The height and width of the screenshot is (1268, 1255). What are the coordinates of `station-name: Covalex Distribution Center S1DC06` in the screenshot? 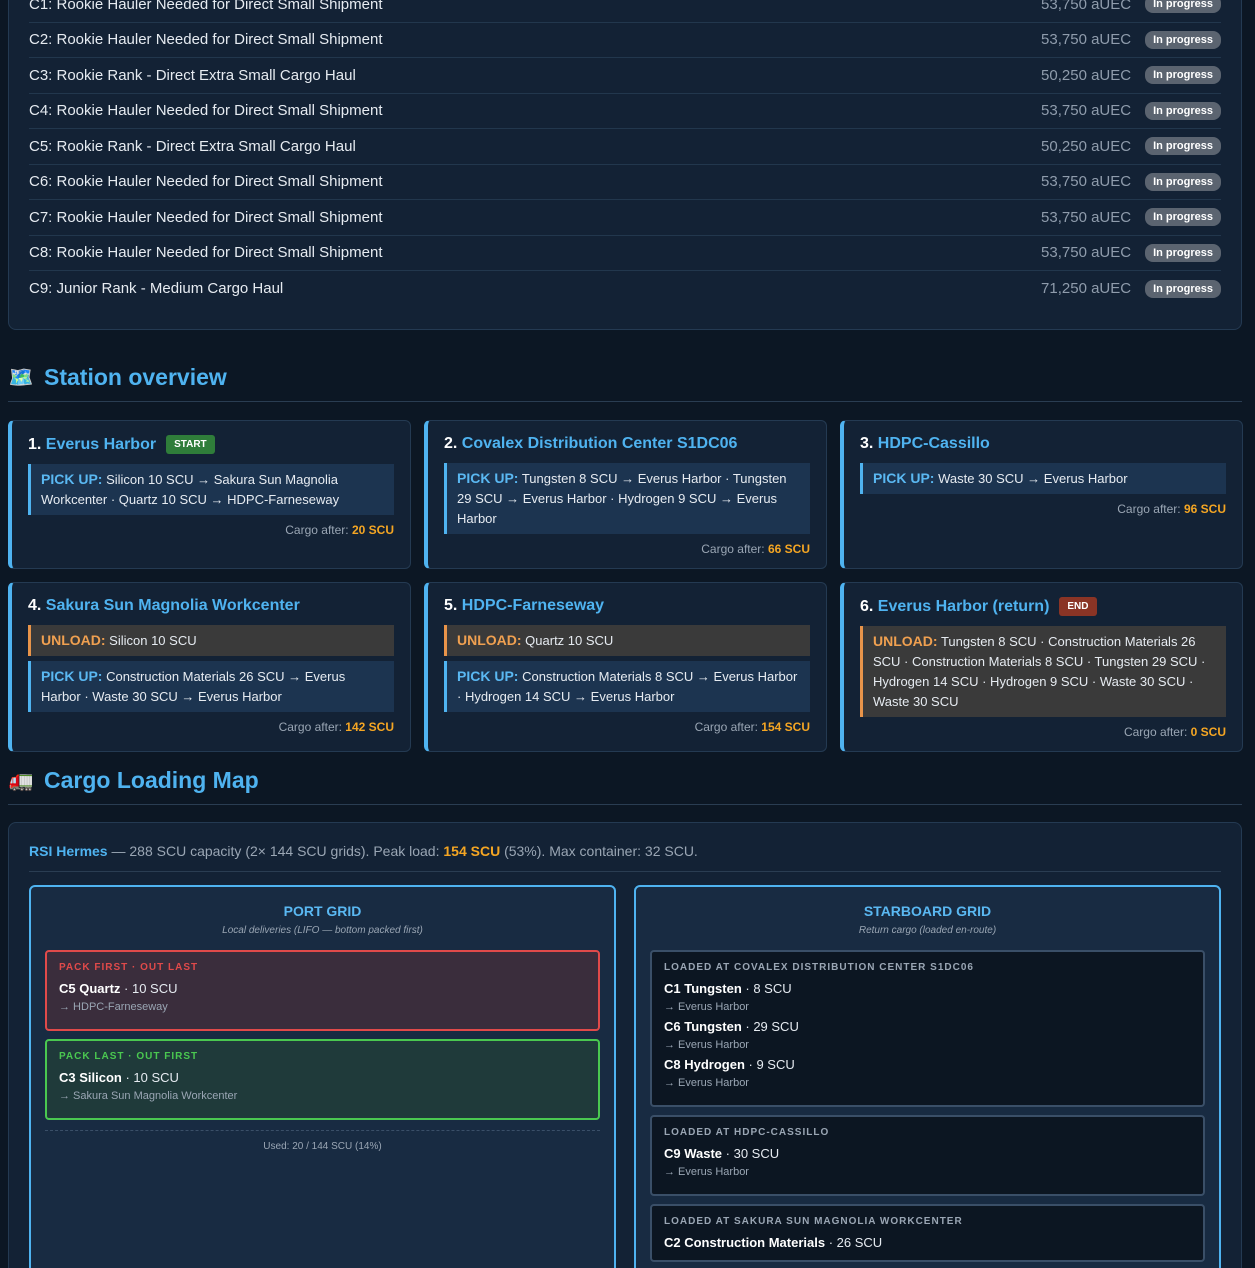 It's located at (600, 443).